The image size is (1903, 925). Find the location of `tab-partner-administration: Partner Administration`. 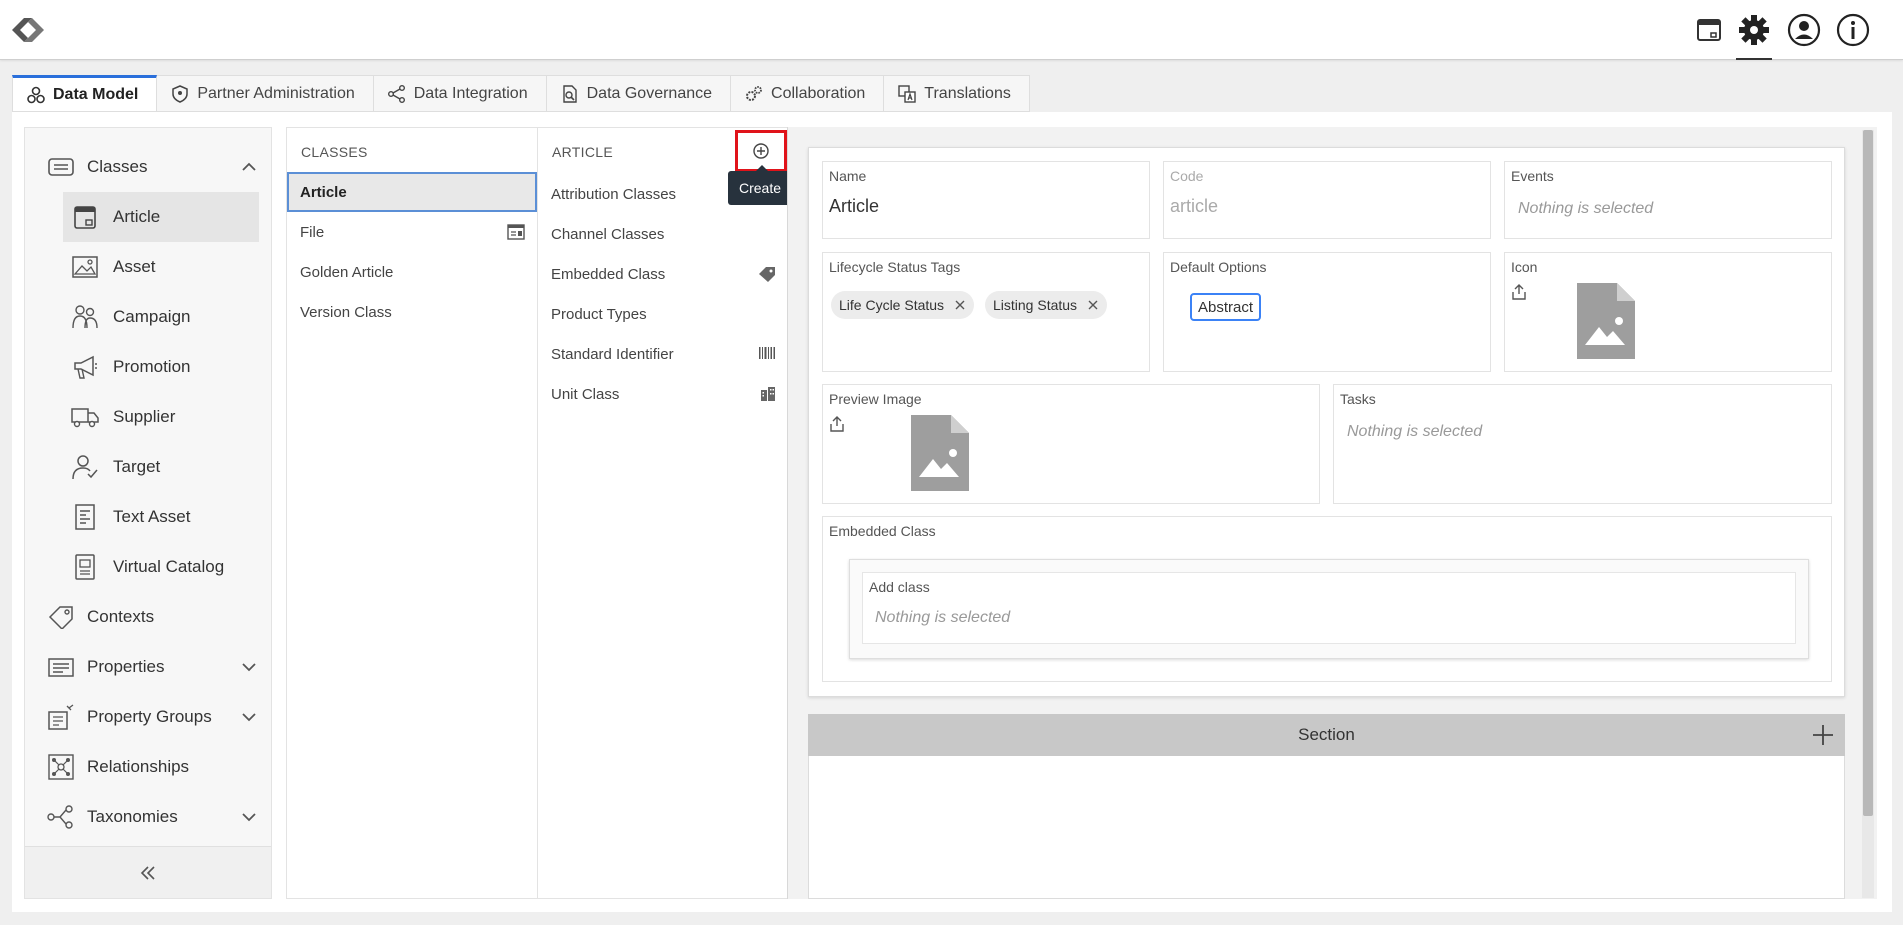

tab-partner-administration: Partner Administration is located at coordinates (265, 93).